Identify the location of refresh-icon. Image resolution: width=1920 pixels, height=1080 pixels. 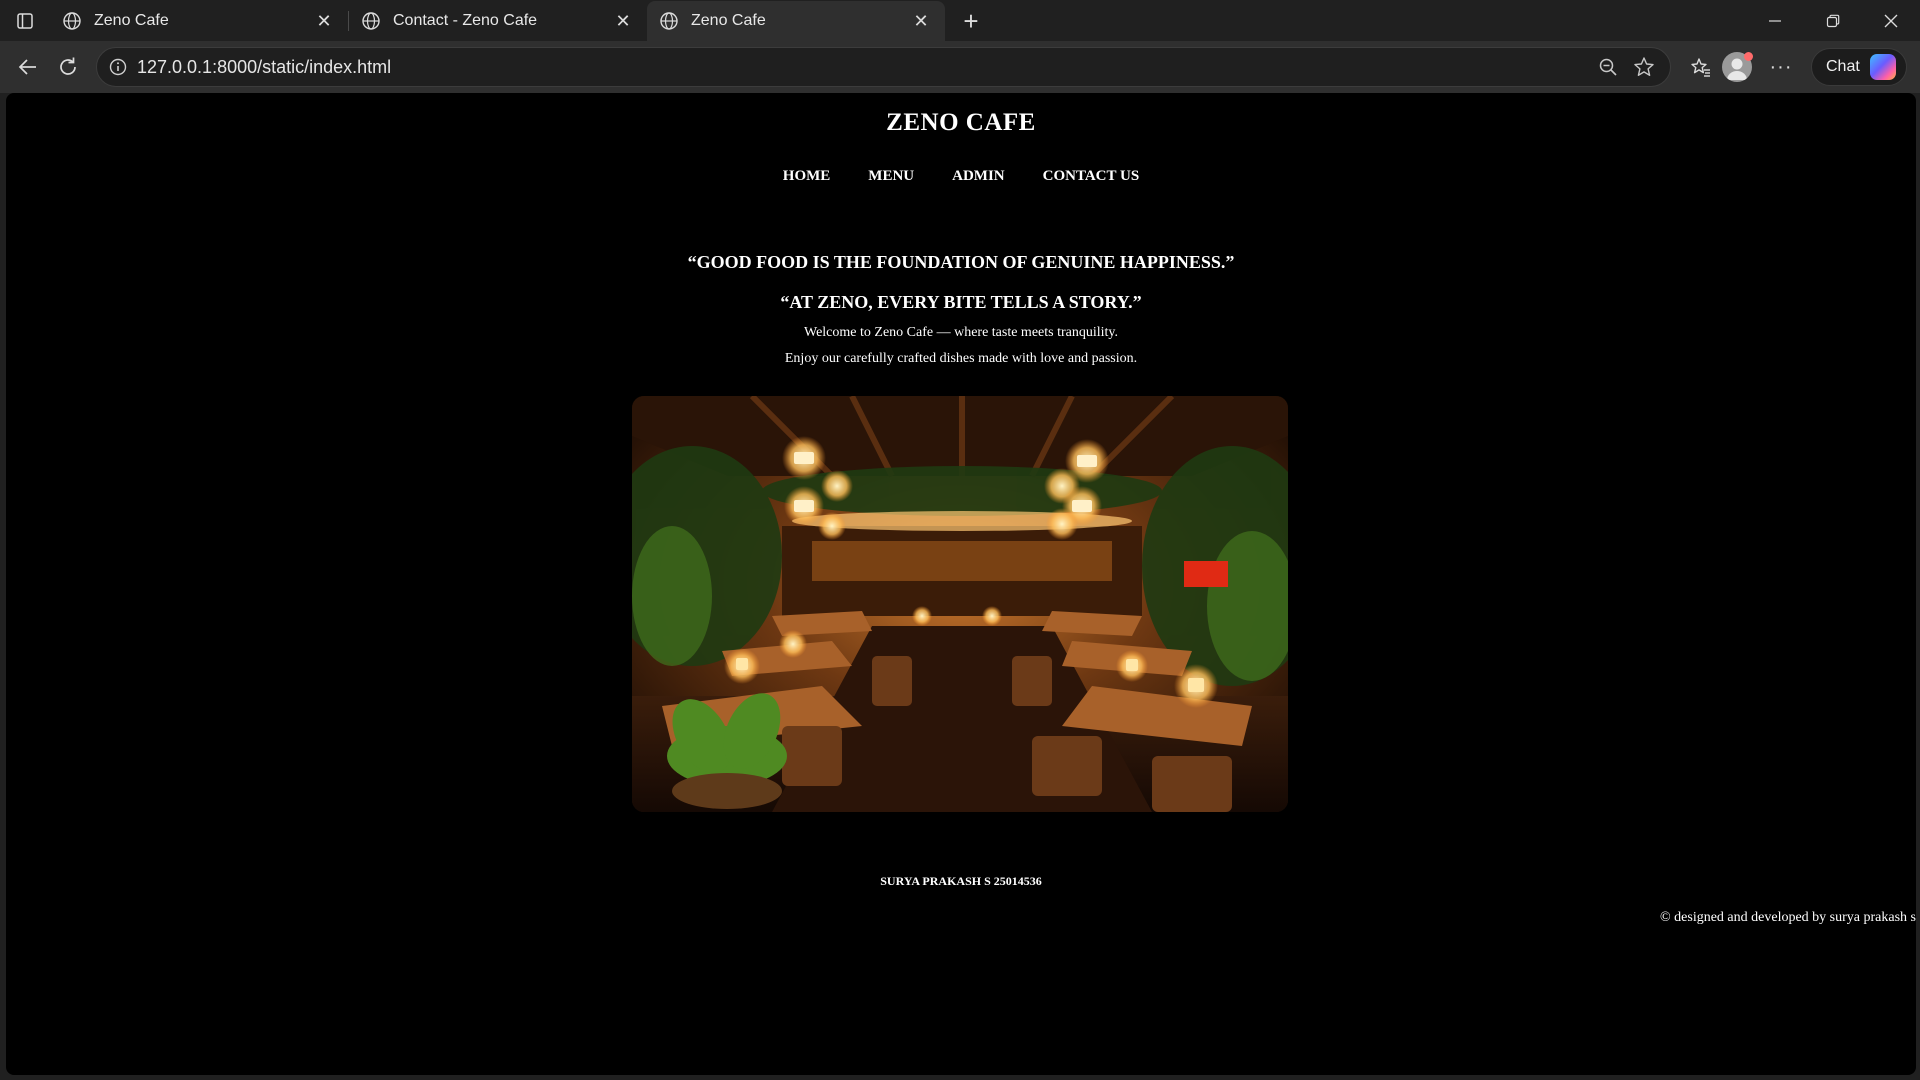
(68, 66).